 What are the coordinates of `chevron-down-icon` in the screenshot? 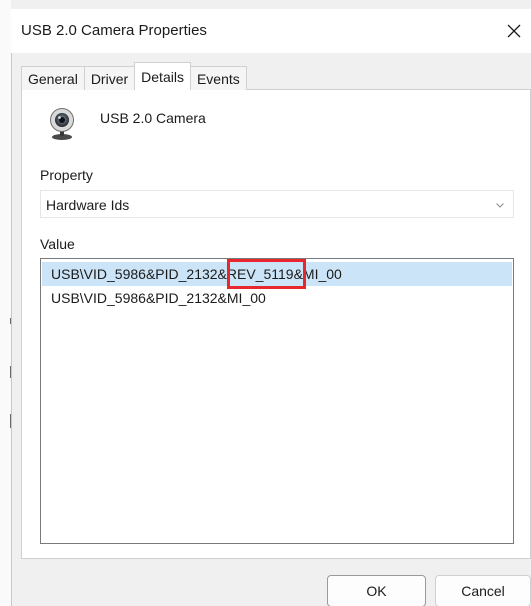 It's located at (500, 205).